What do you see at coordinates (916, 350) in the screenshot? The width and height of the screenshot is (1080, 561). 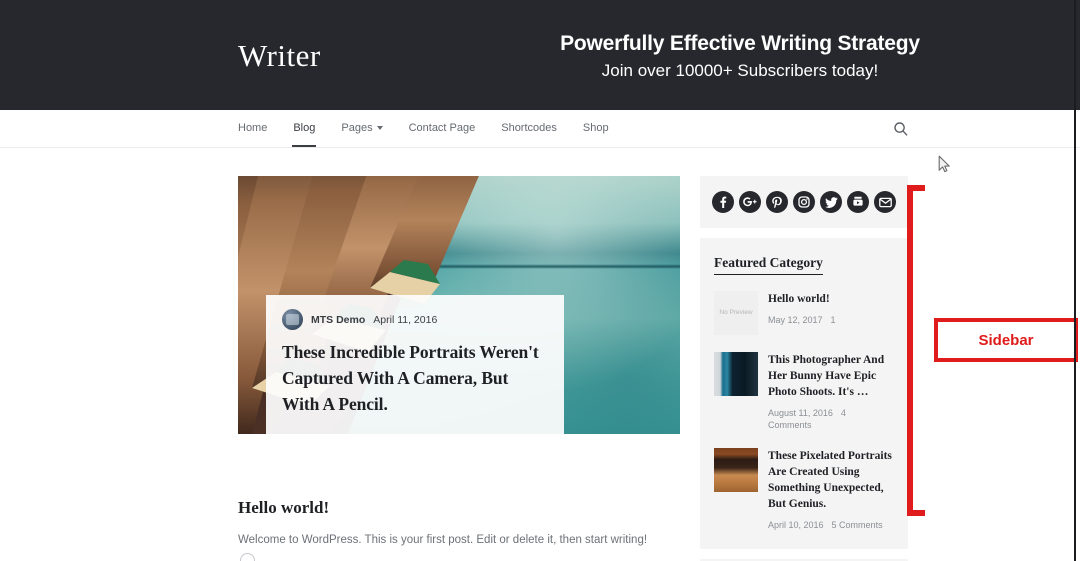 I see `annotation-bracket` at bounding box center [916, 350].